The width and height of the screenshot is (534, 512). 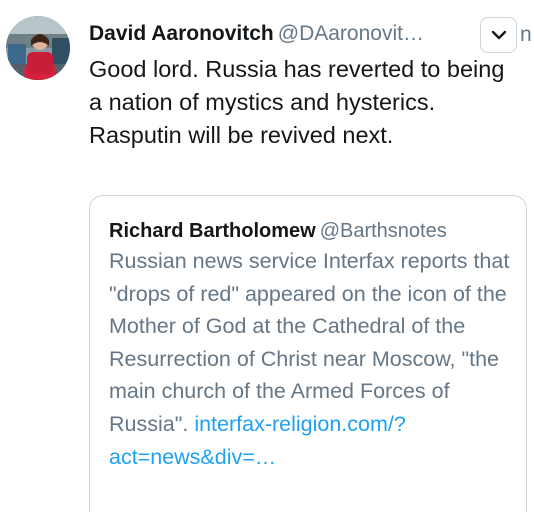 I want to click on avatar-photo, so click(x=38, y=48).